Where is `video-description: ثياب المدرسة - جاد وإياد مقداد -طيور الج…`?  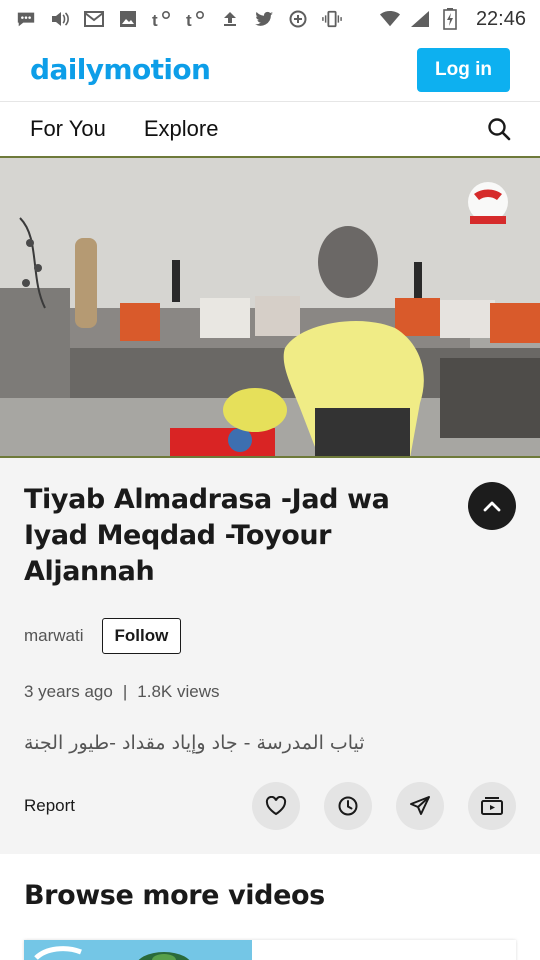 video-description: ثياب المدرسة - جاد وإياد مقداد -طيور الج… is located at coordinates (194, 743).